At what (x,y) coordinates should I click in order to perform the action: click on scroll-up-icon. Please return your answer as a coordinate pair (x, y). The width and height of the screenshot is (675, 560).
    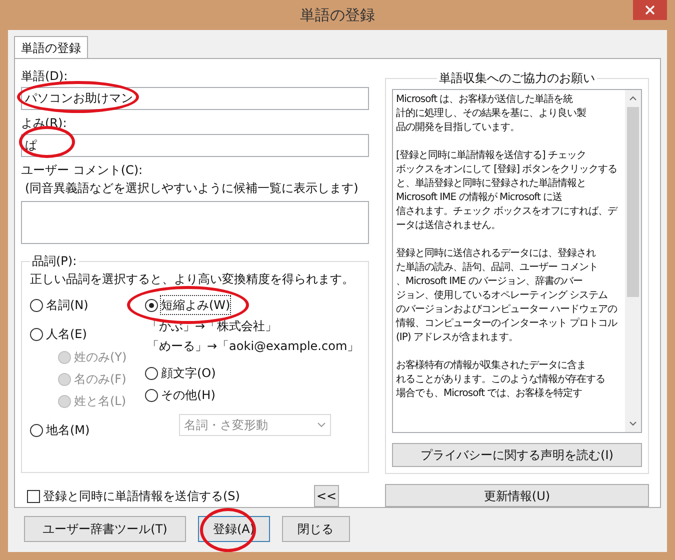
    Looking at the image, I should click on (633, 98).